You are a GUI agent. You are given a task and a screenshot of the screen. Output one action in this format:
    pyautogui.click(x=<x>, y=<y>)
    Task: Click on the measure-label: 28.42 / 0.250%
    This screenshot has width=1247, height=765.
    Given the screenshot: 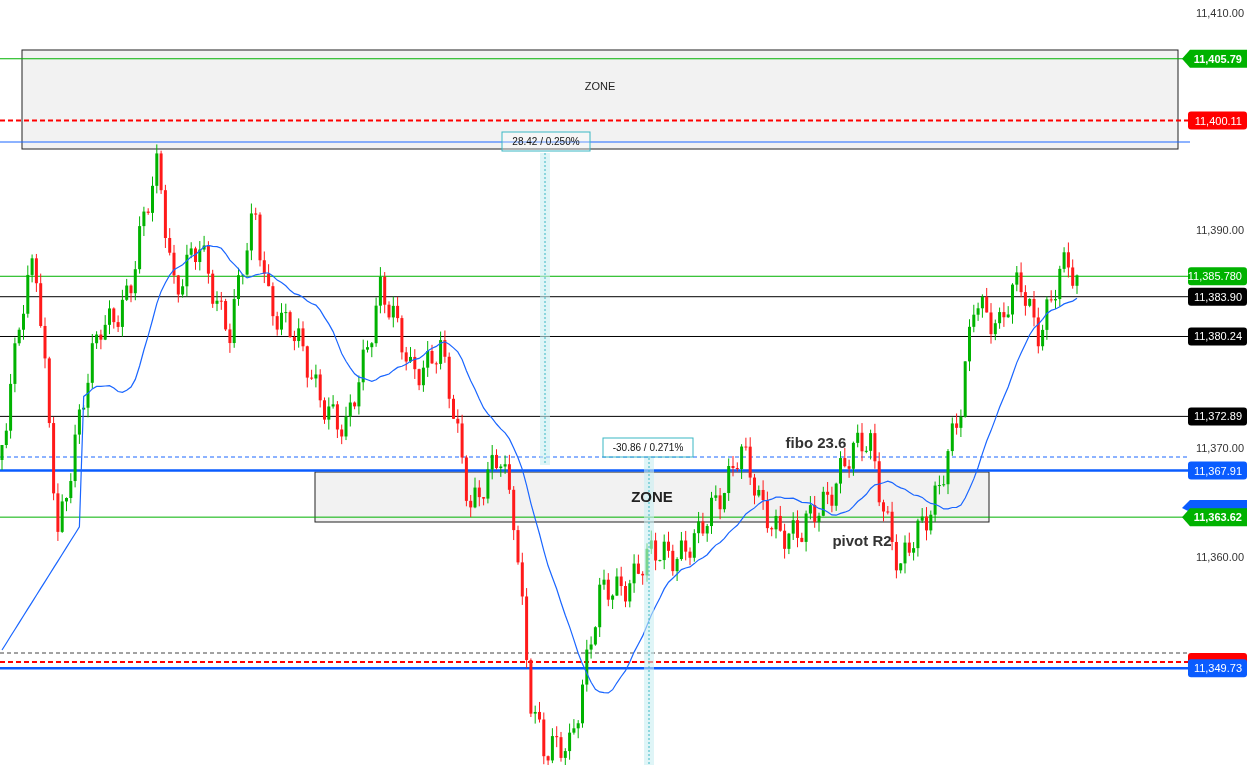 What is the action you would take?
    pyautogui.click(x=546, y=141)
    